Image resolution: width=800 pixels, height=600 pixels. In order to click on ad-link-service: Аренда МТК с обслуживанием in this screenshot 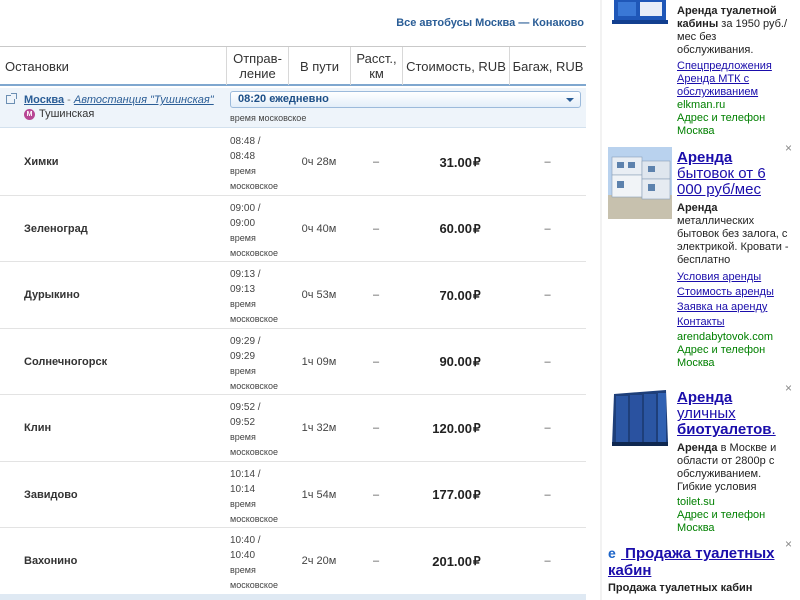, I will do `click(734, 86)`.